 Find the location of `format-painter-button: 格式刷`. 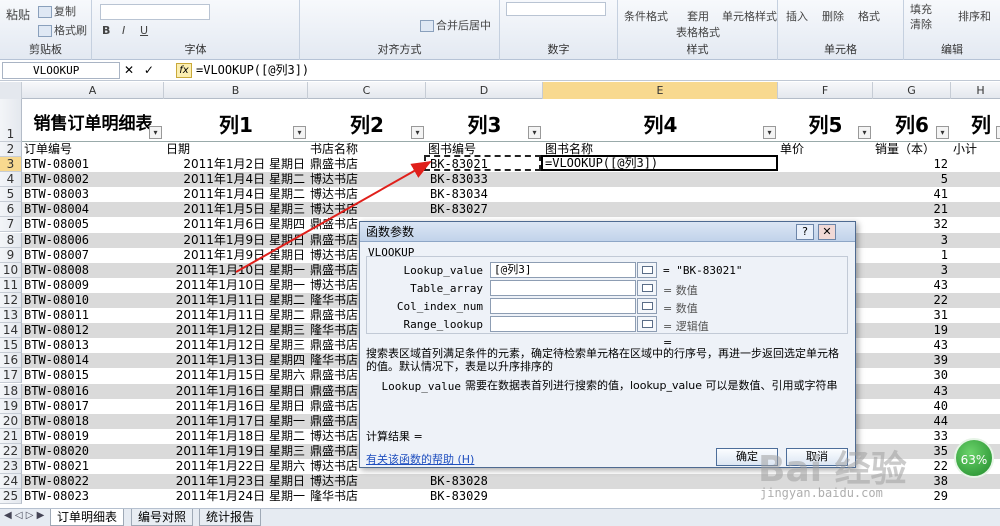

format-painter-button: 格式刷 is located at coordinates (62, 30).